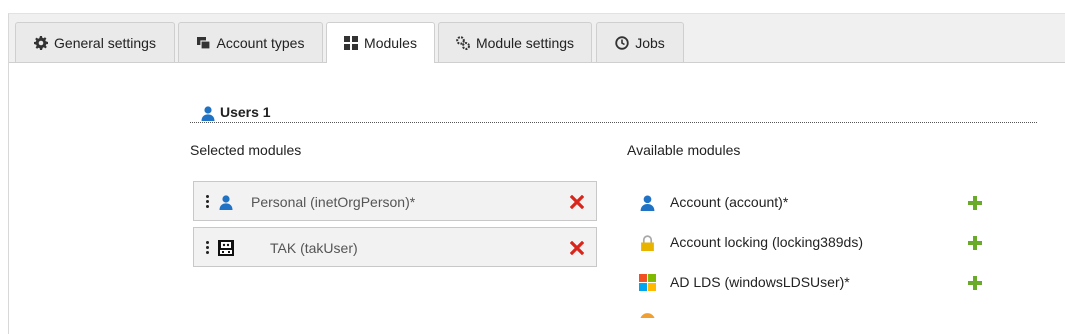  I want to click on available-modules-label: Available modules, so click(684, 150).